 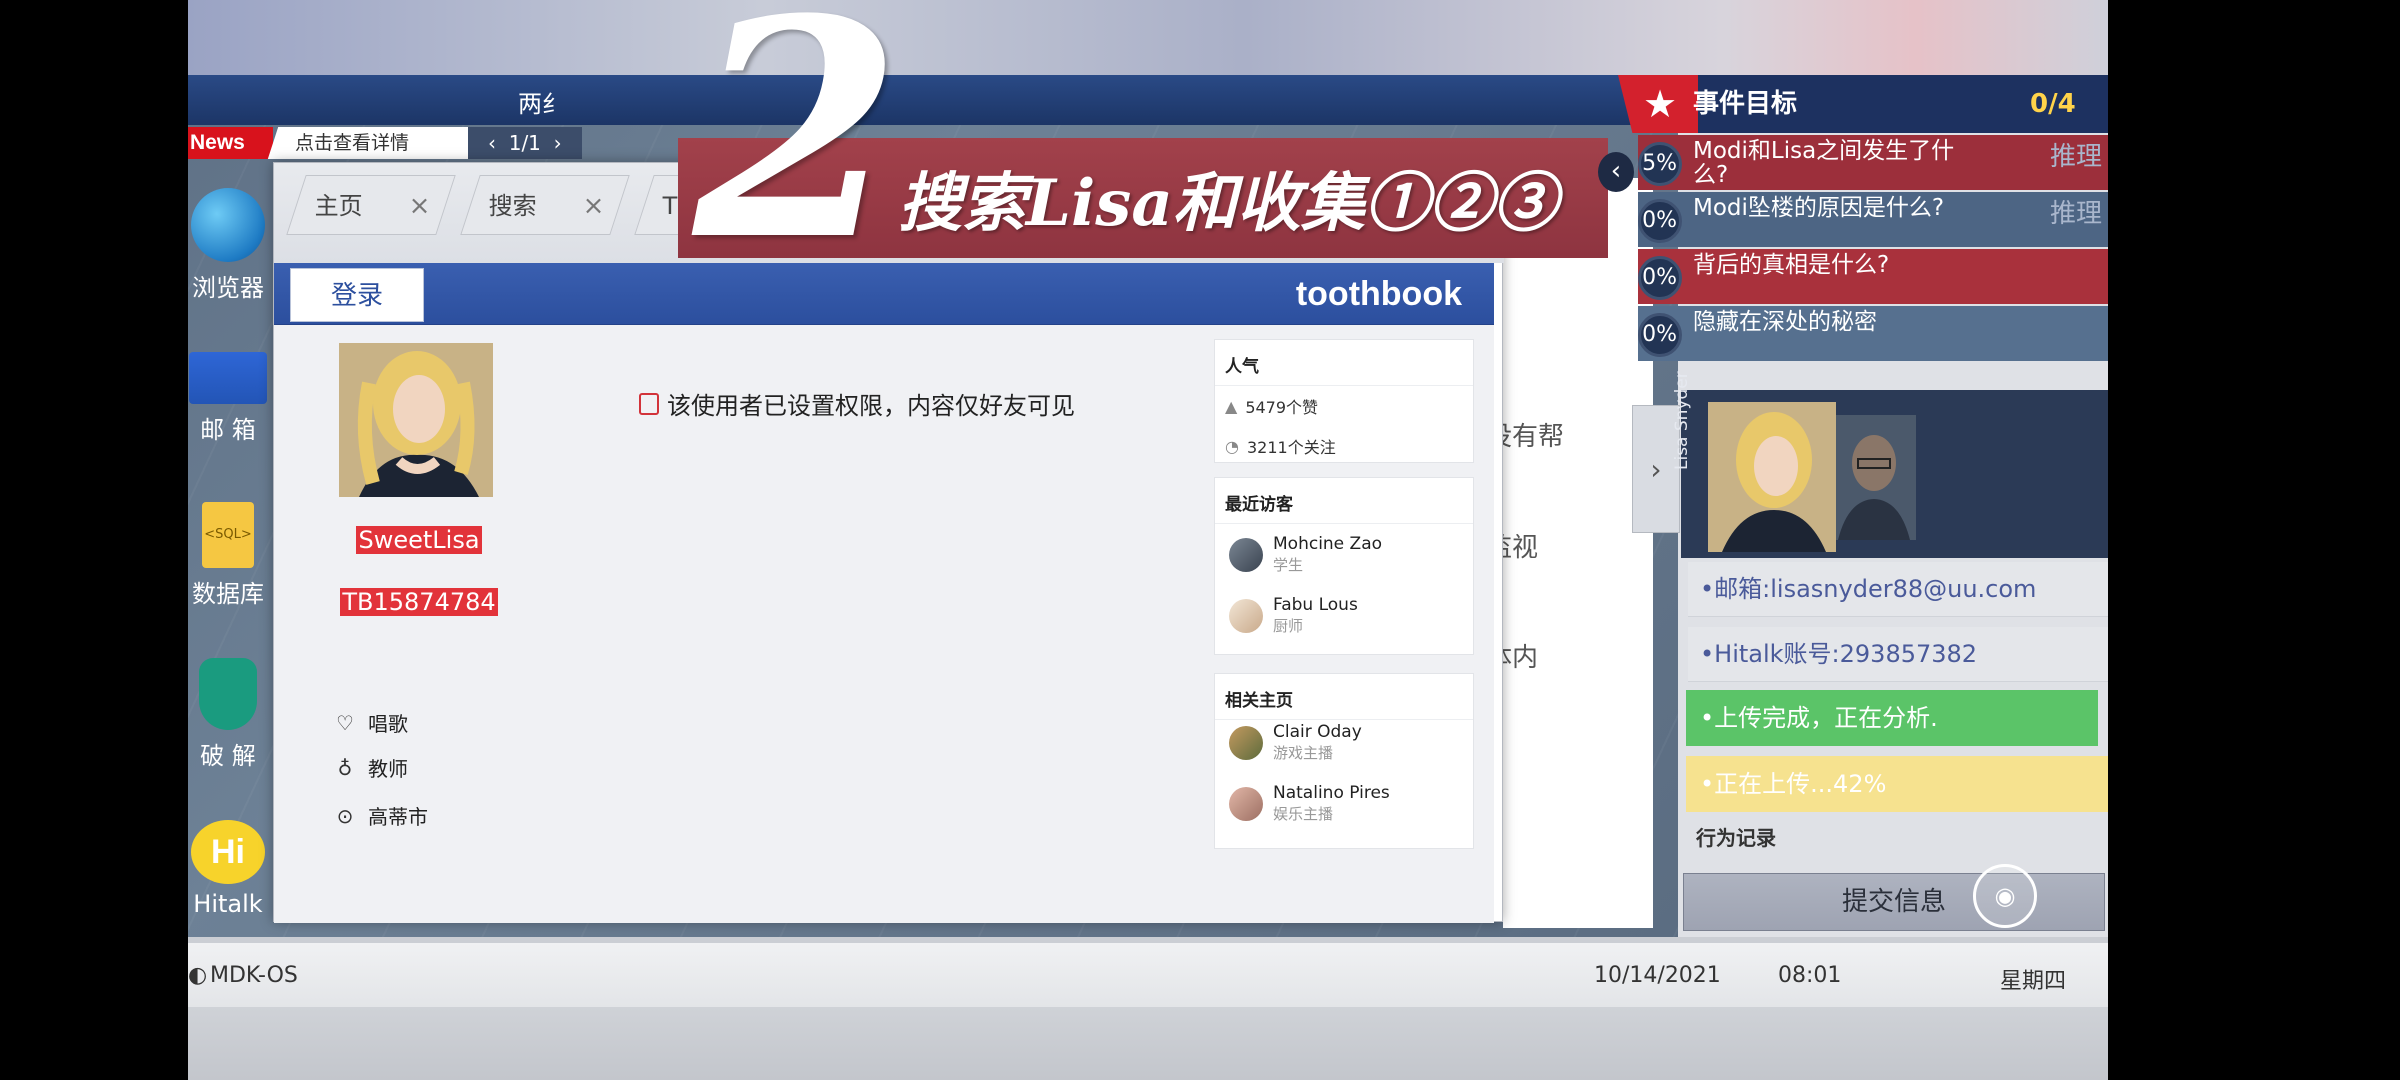 I want to click on tab-home: 主页 ×, so click(x=371, y=205).